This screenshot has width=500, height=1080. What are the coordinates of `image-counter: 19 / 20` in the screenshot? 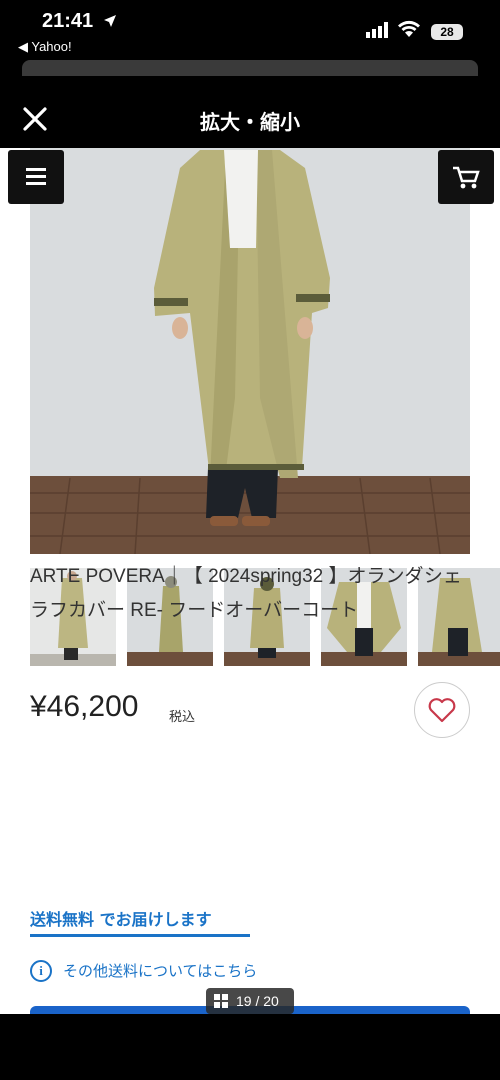 It's located at (250, 1001).